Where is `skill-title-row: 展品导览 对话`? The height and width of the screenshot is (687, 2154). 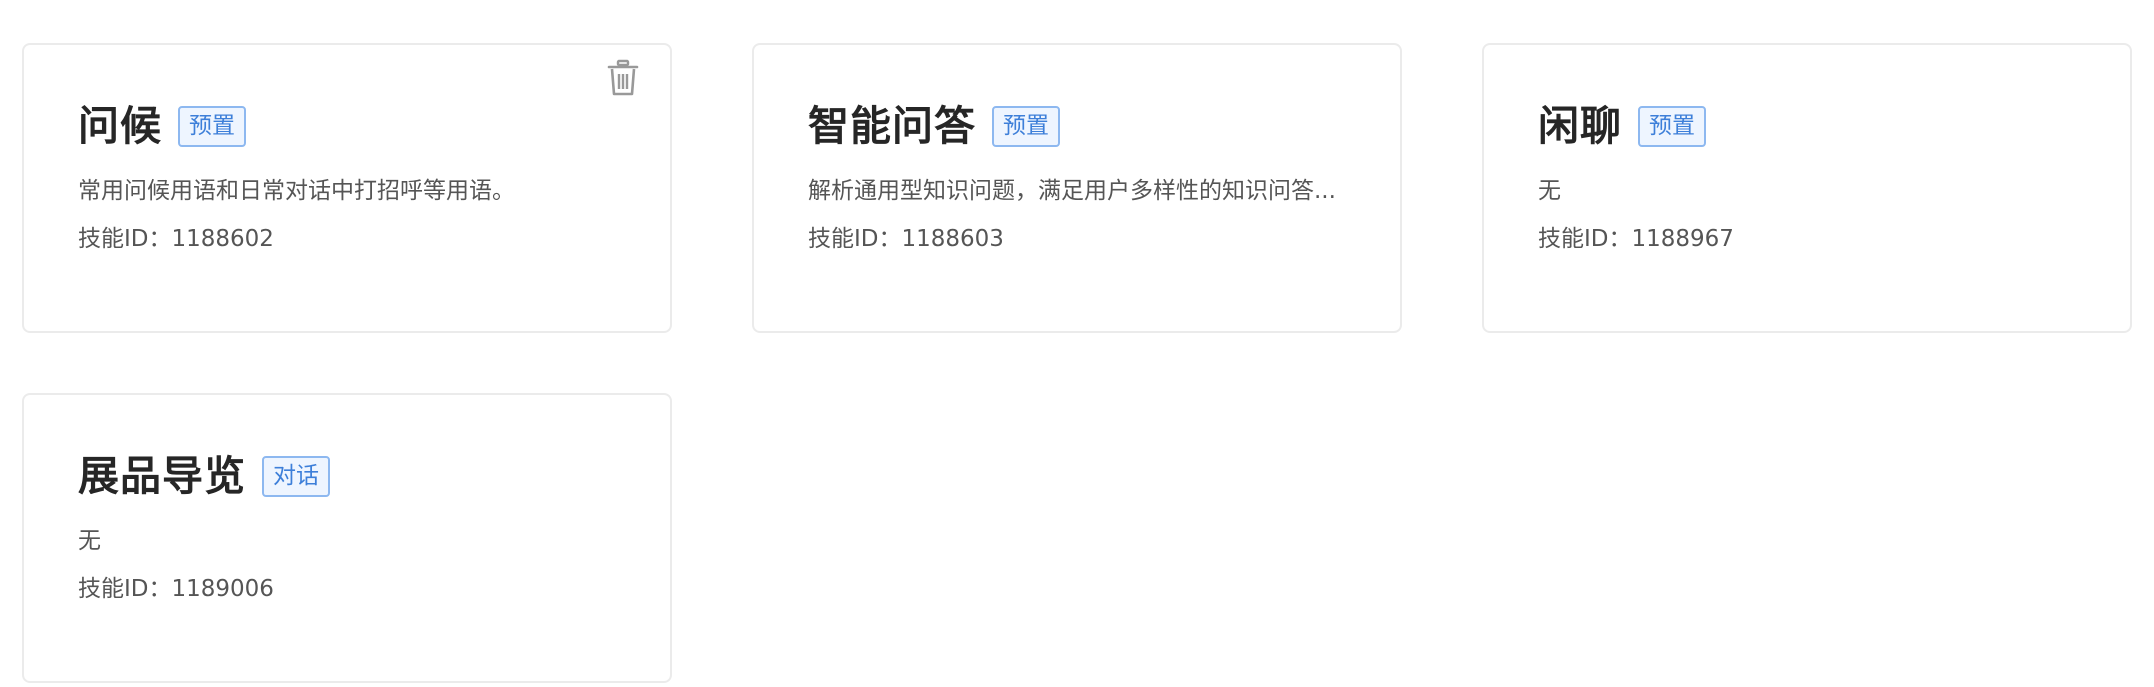
skill-title-row: 展品导览 对话 is located at coordinates (374, 476).